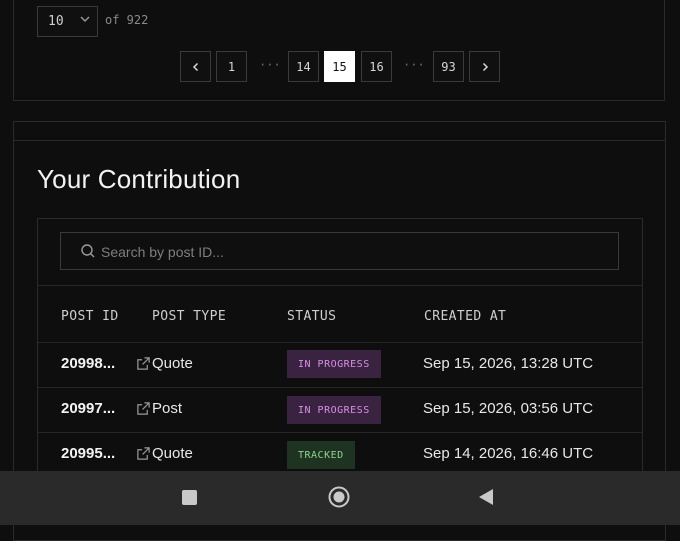 This screenshot has width=680, height=541. I want to click on total-count-label: of 922, so click(127, 20).